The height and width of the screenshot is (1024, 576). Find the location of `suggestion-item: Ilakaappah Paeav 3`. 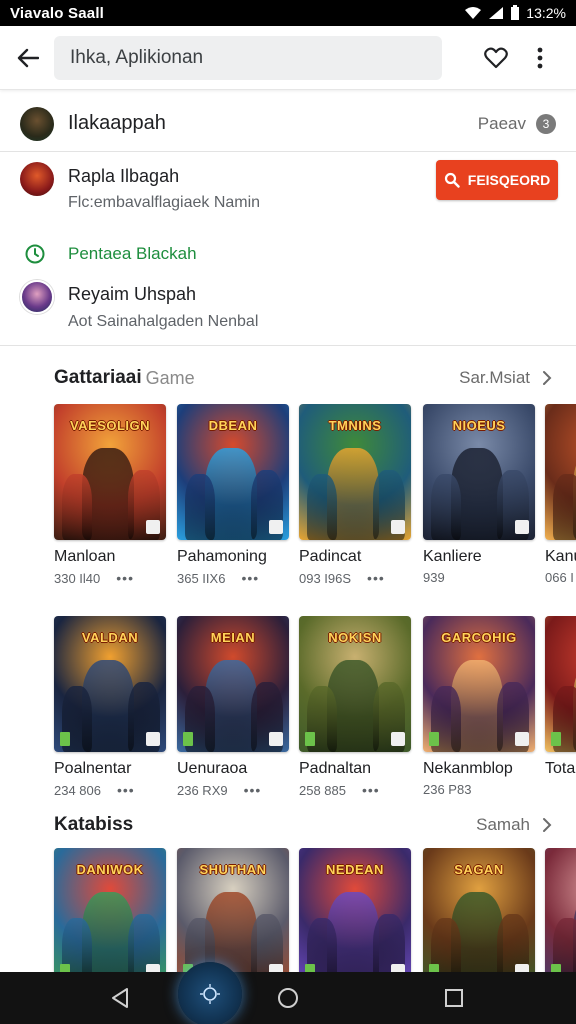

suggestion-item: Ilakaappah Paeav 3 is located at coordinates (288, 124).